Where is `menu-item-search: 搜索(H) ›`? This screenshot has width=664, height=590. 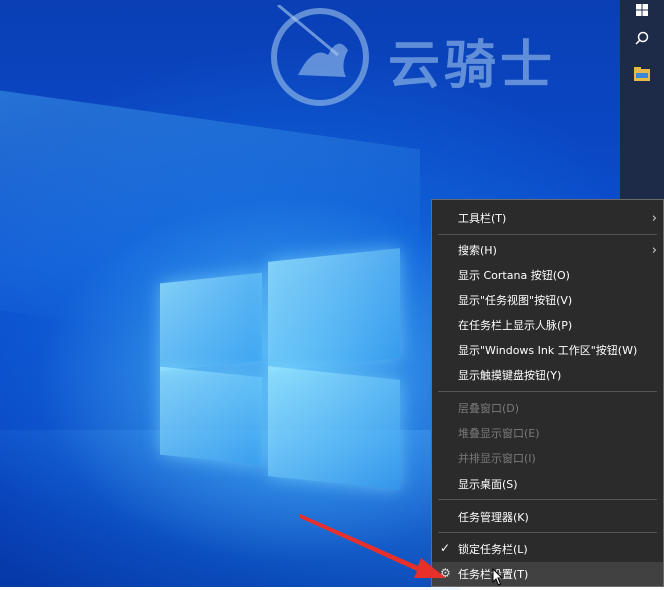 menu-item-search: 搜索(H) › is located at coordinates (547, 250).